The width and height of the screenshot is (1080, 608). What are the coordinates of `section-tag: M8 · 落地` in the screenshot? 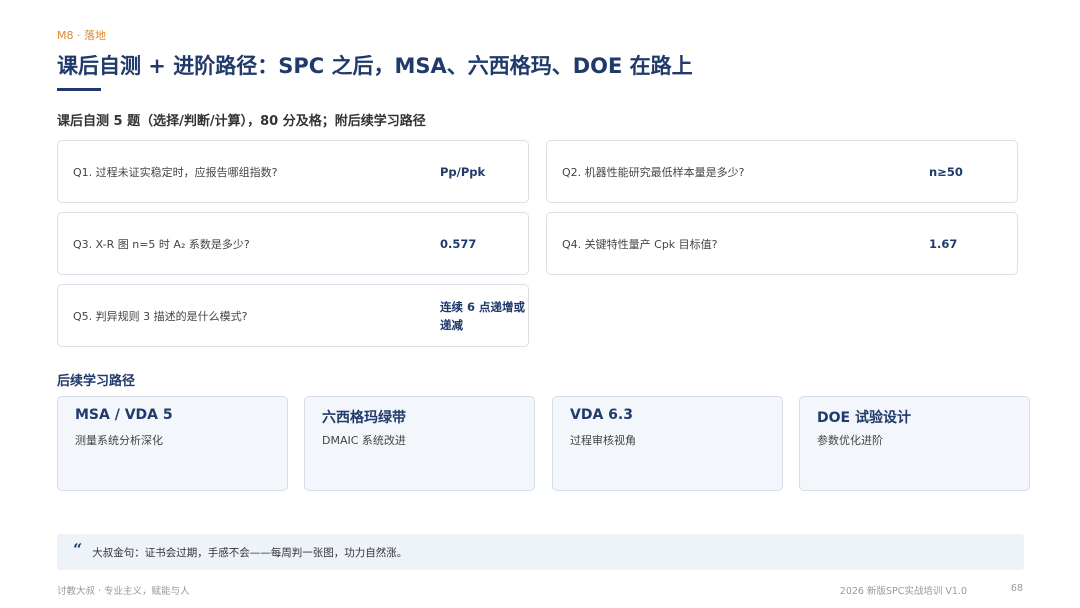 It's located at (81, 35).